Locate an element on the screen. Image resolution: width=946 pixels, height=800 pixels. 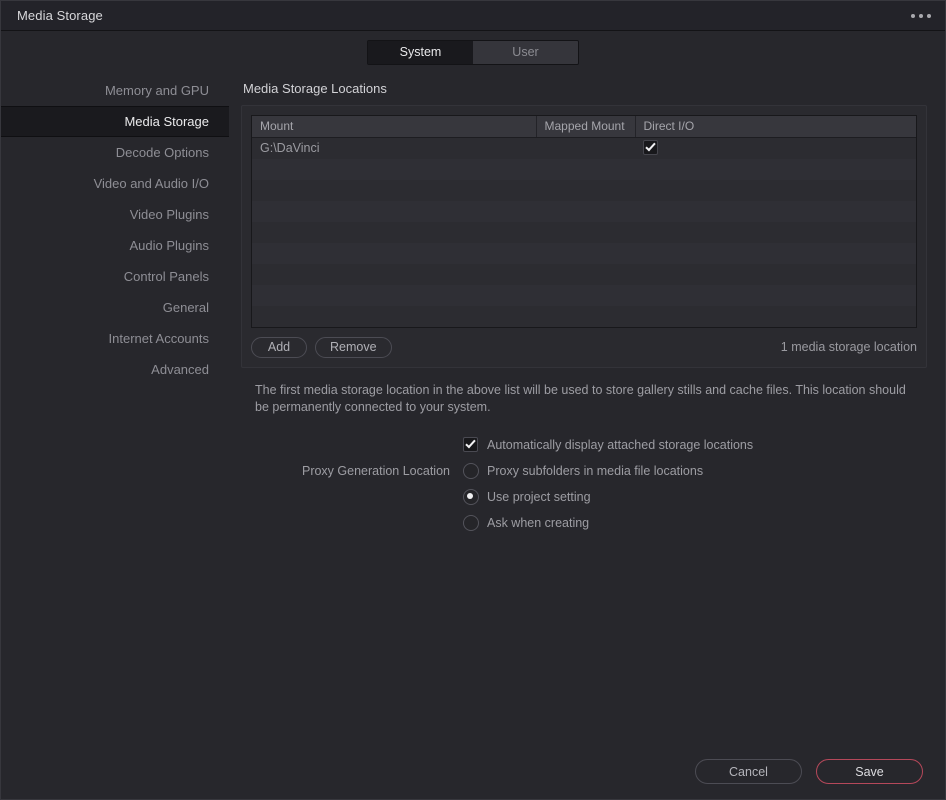
cell-mount: G:\DaVinci is located at coordinates (290, 147).